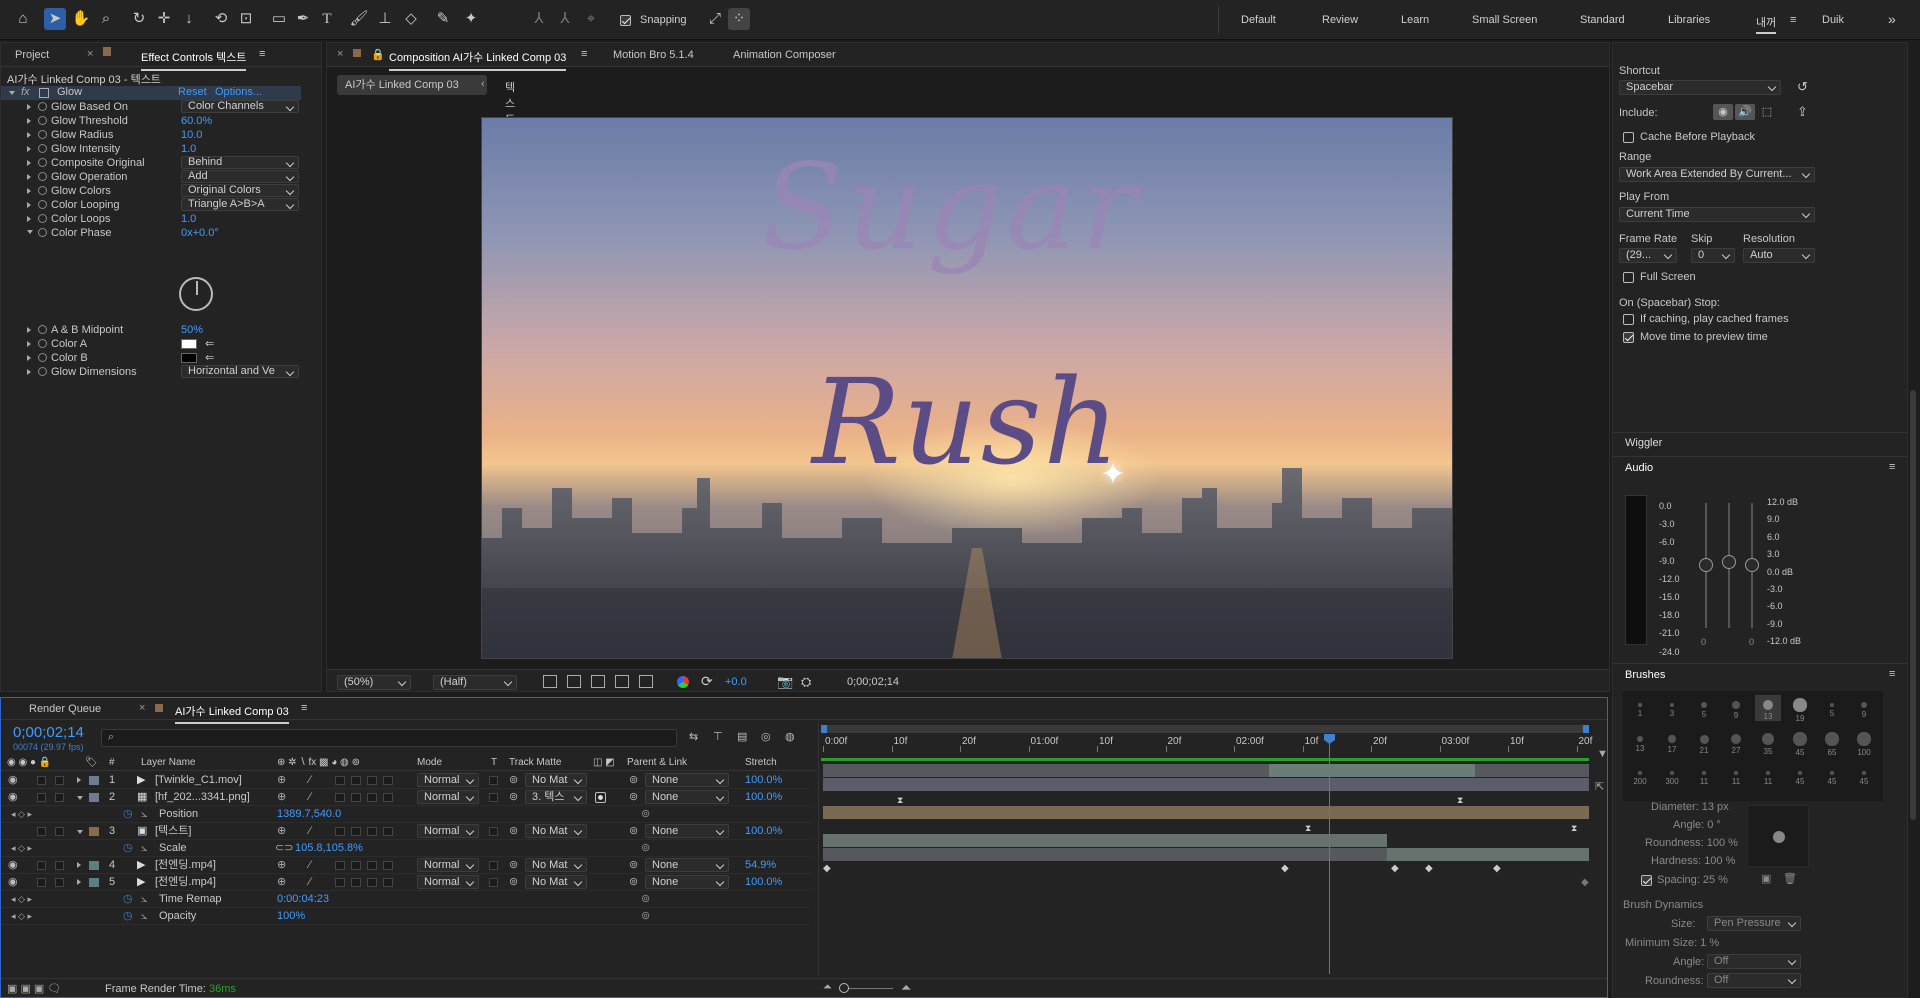 The image size is (1920, 998). Describe the element at coordinates (303, 19) in the screenshot. I see `pen-tool-icon: ✒` at that location.